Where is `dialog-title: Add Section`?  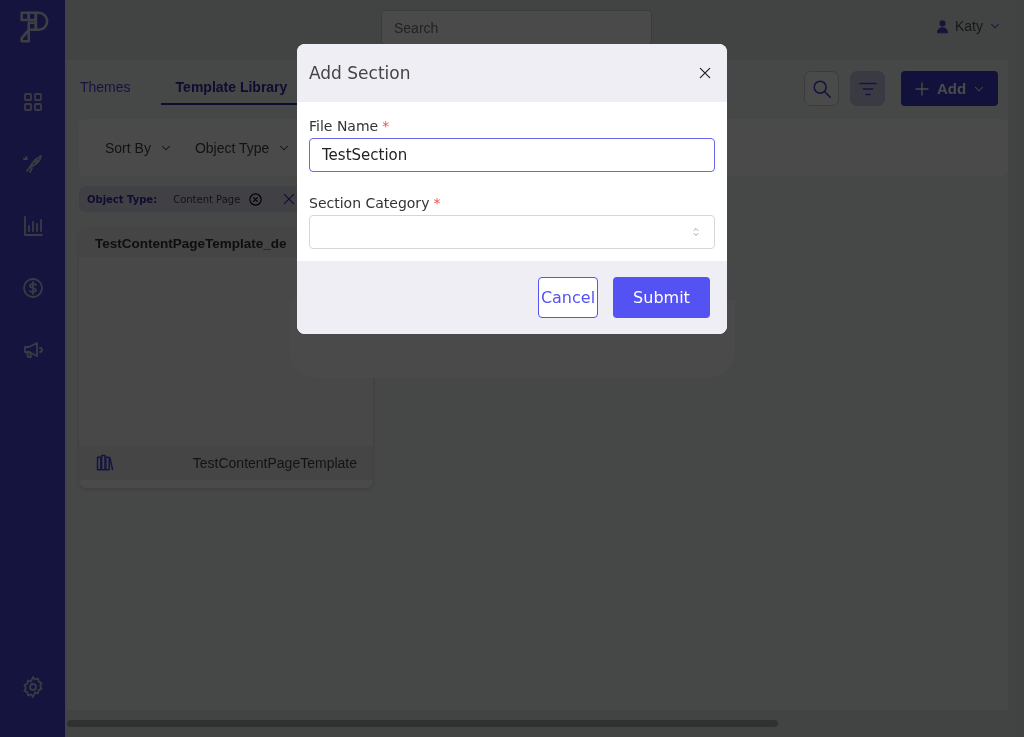
dialog-title: Add Section is located at coordinates (360, 73).